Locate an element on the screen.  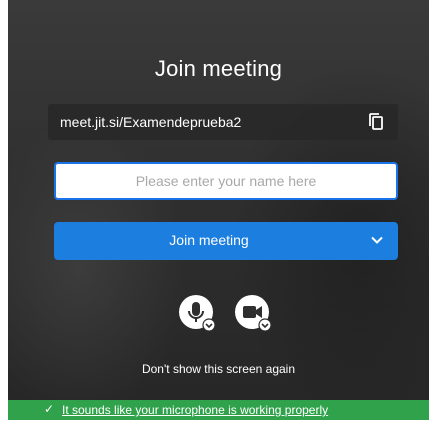
meeting-url-row: meet.jit.si/Examendeprueba2 is located at coordinates (223, 122).